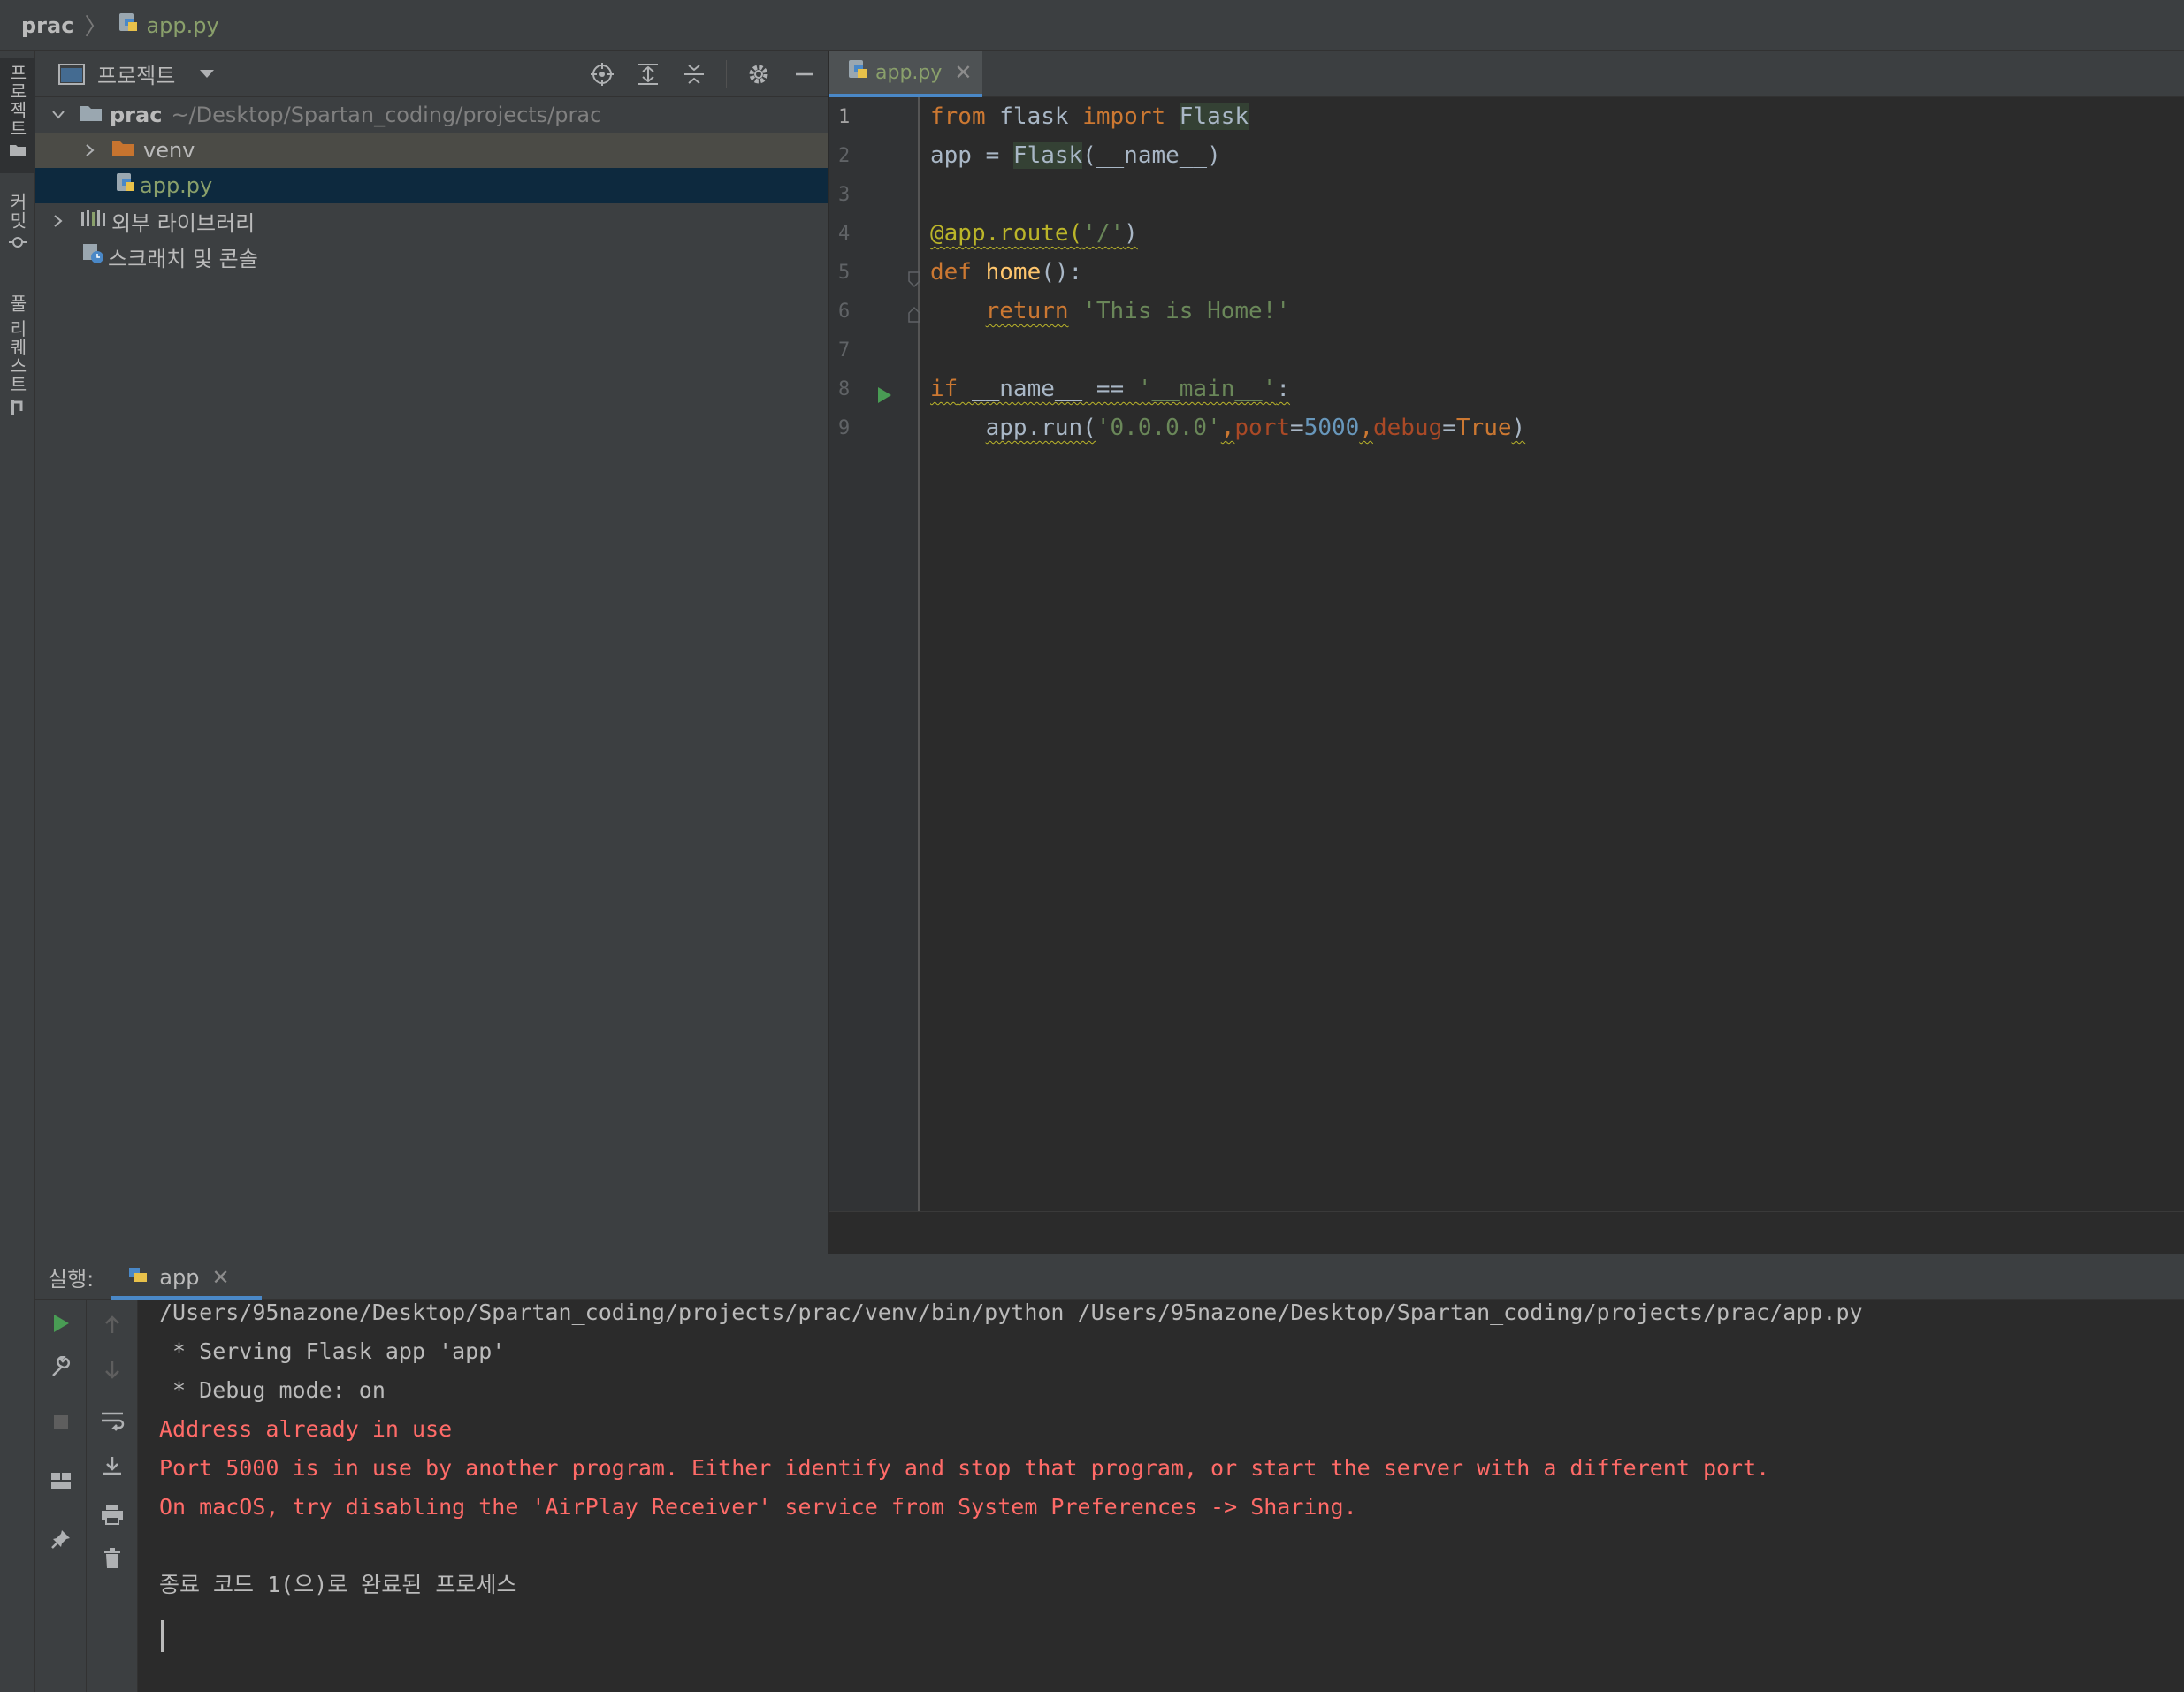  Describe the element at coordinates (183, 223) in the screenshot. I see `tree-external-label: 외부 라이브러리` at that location.